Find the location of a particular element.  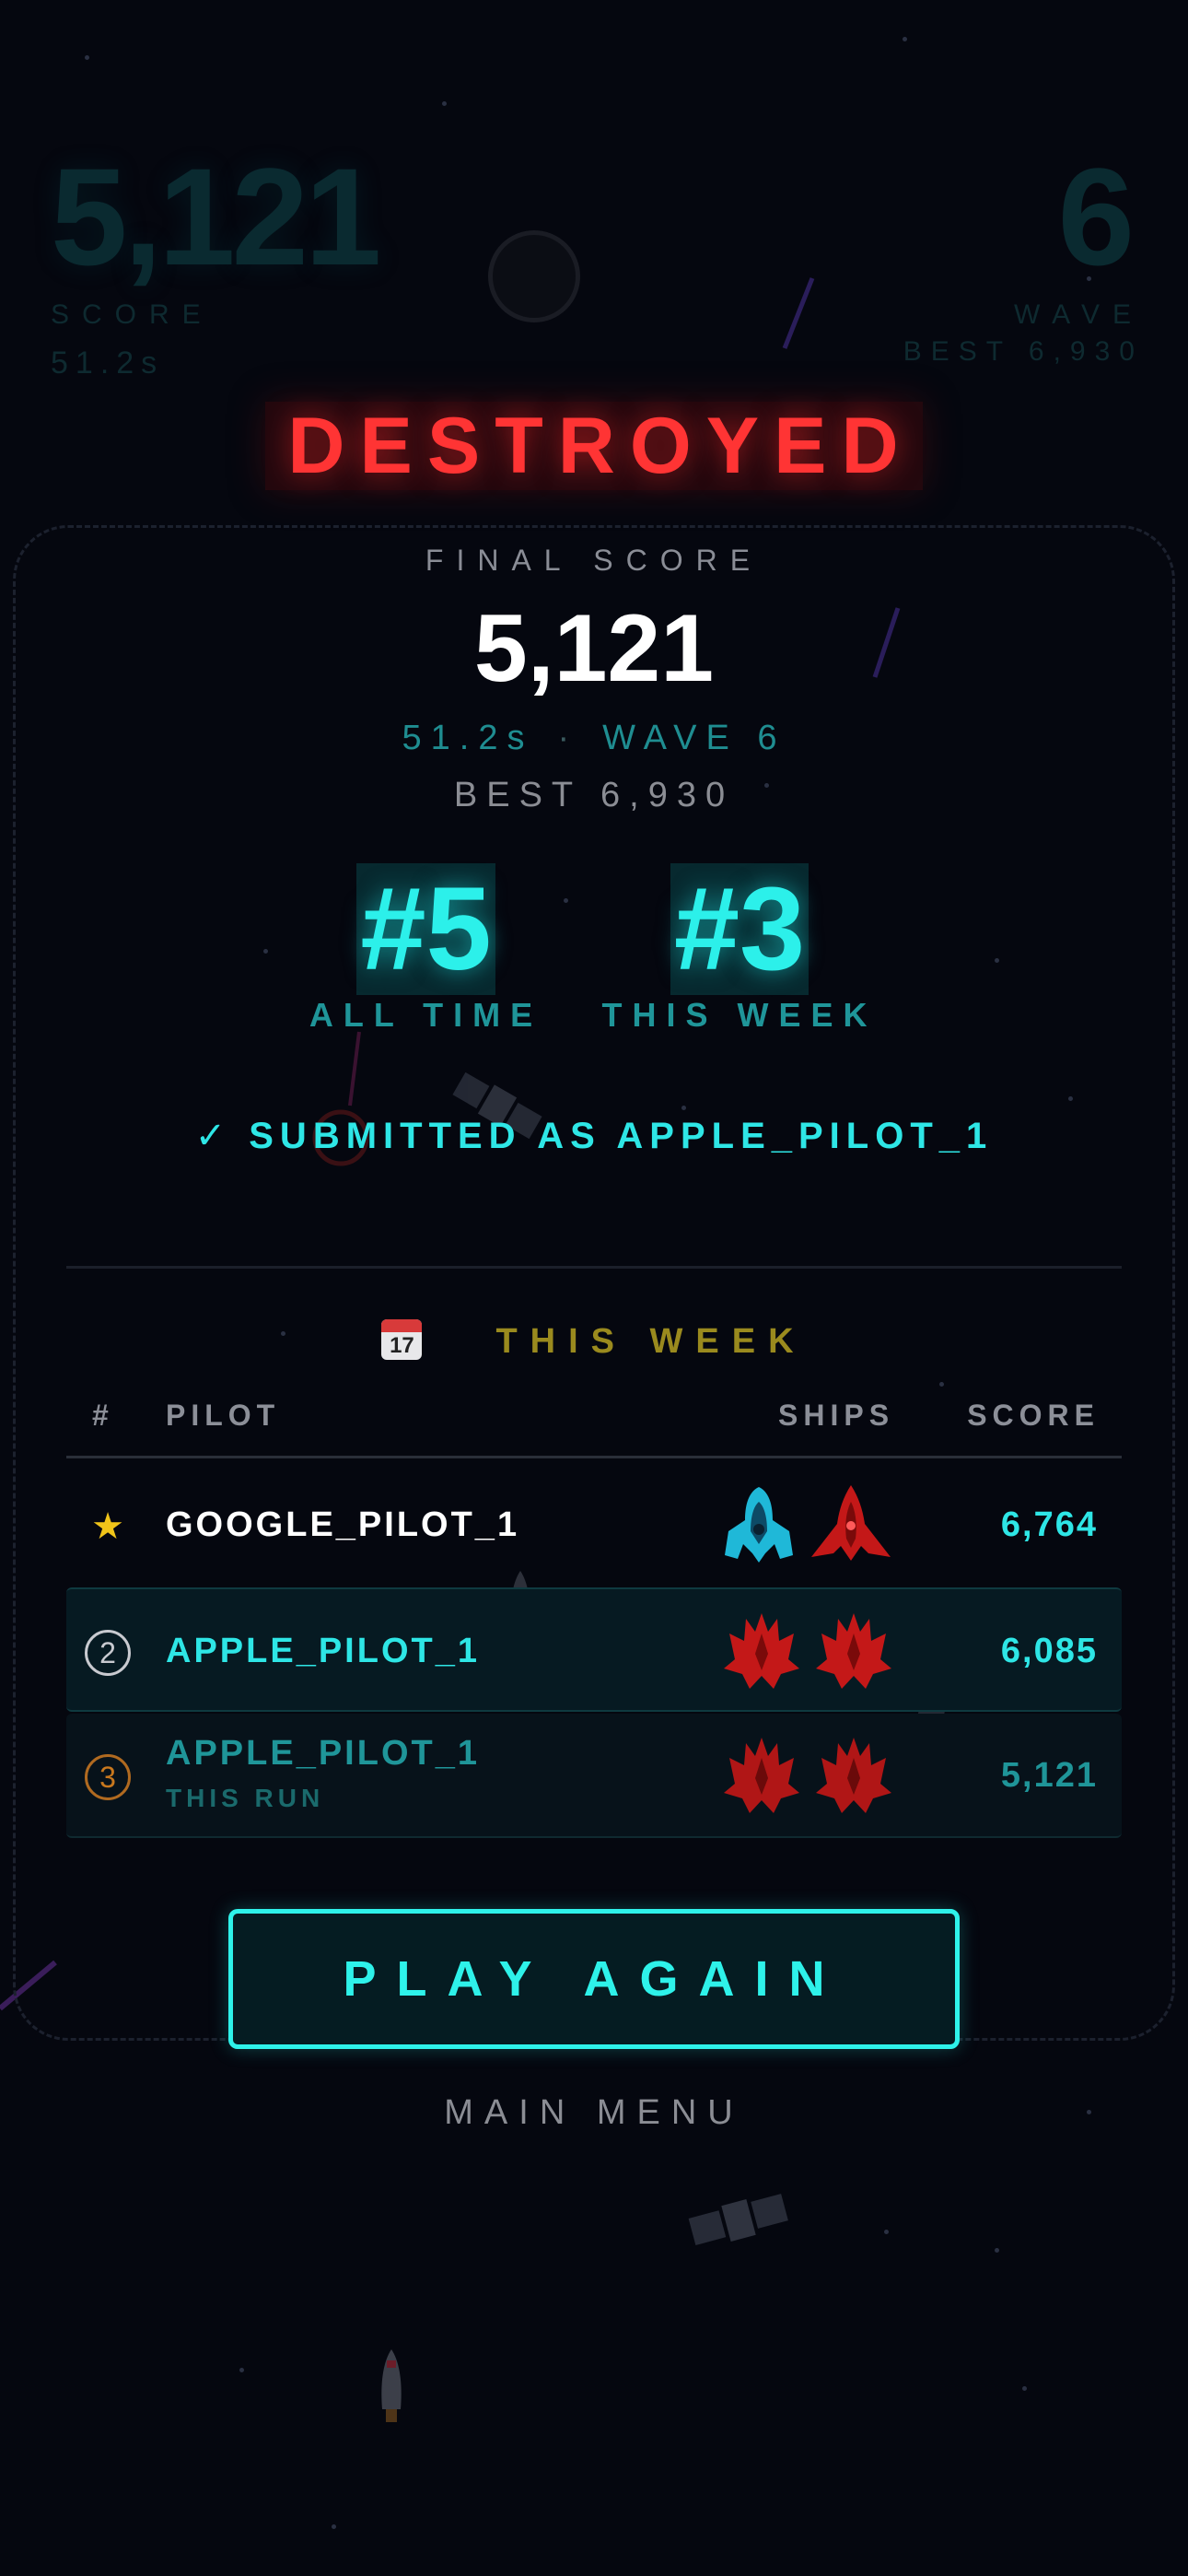

pilot-score: 6,764 is located at coordinates (1049, 1524).